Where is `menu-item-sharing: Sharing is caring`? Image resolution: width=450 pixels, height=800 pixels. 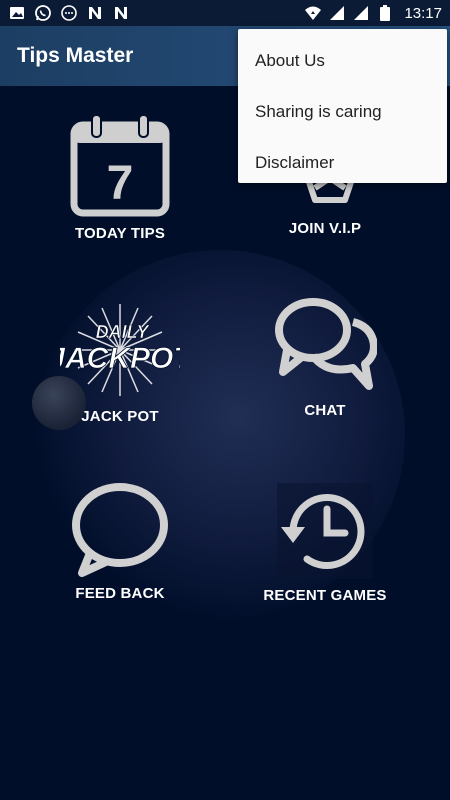 menu-item-sharing: Sharing is caring is located at coordinates (342, 111).